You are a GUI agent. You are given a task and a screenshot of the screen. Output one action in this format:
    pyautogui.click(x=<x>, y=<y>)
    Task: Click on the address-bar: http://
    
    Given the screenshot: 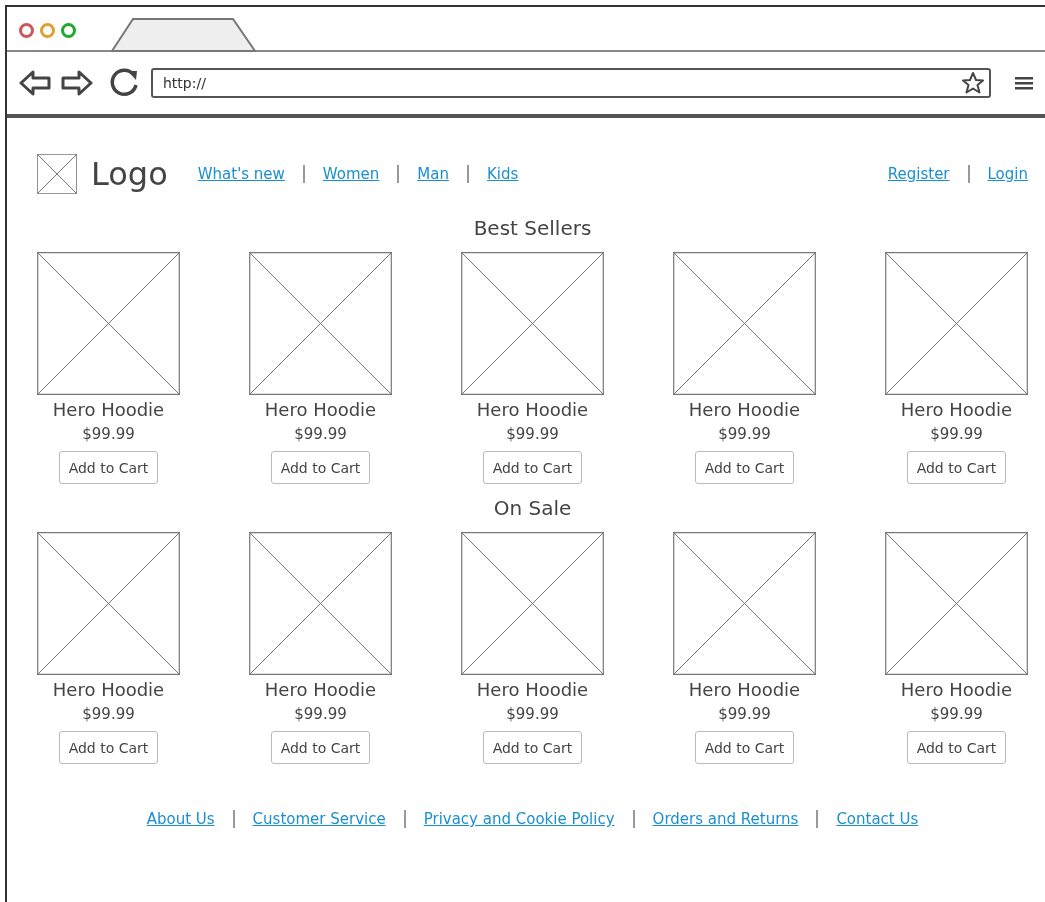 What is the action you would take?
    pyautogui.click(x=571, y=83)
    